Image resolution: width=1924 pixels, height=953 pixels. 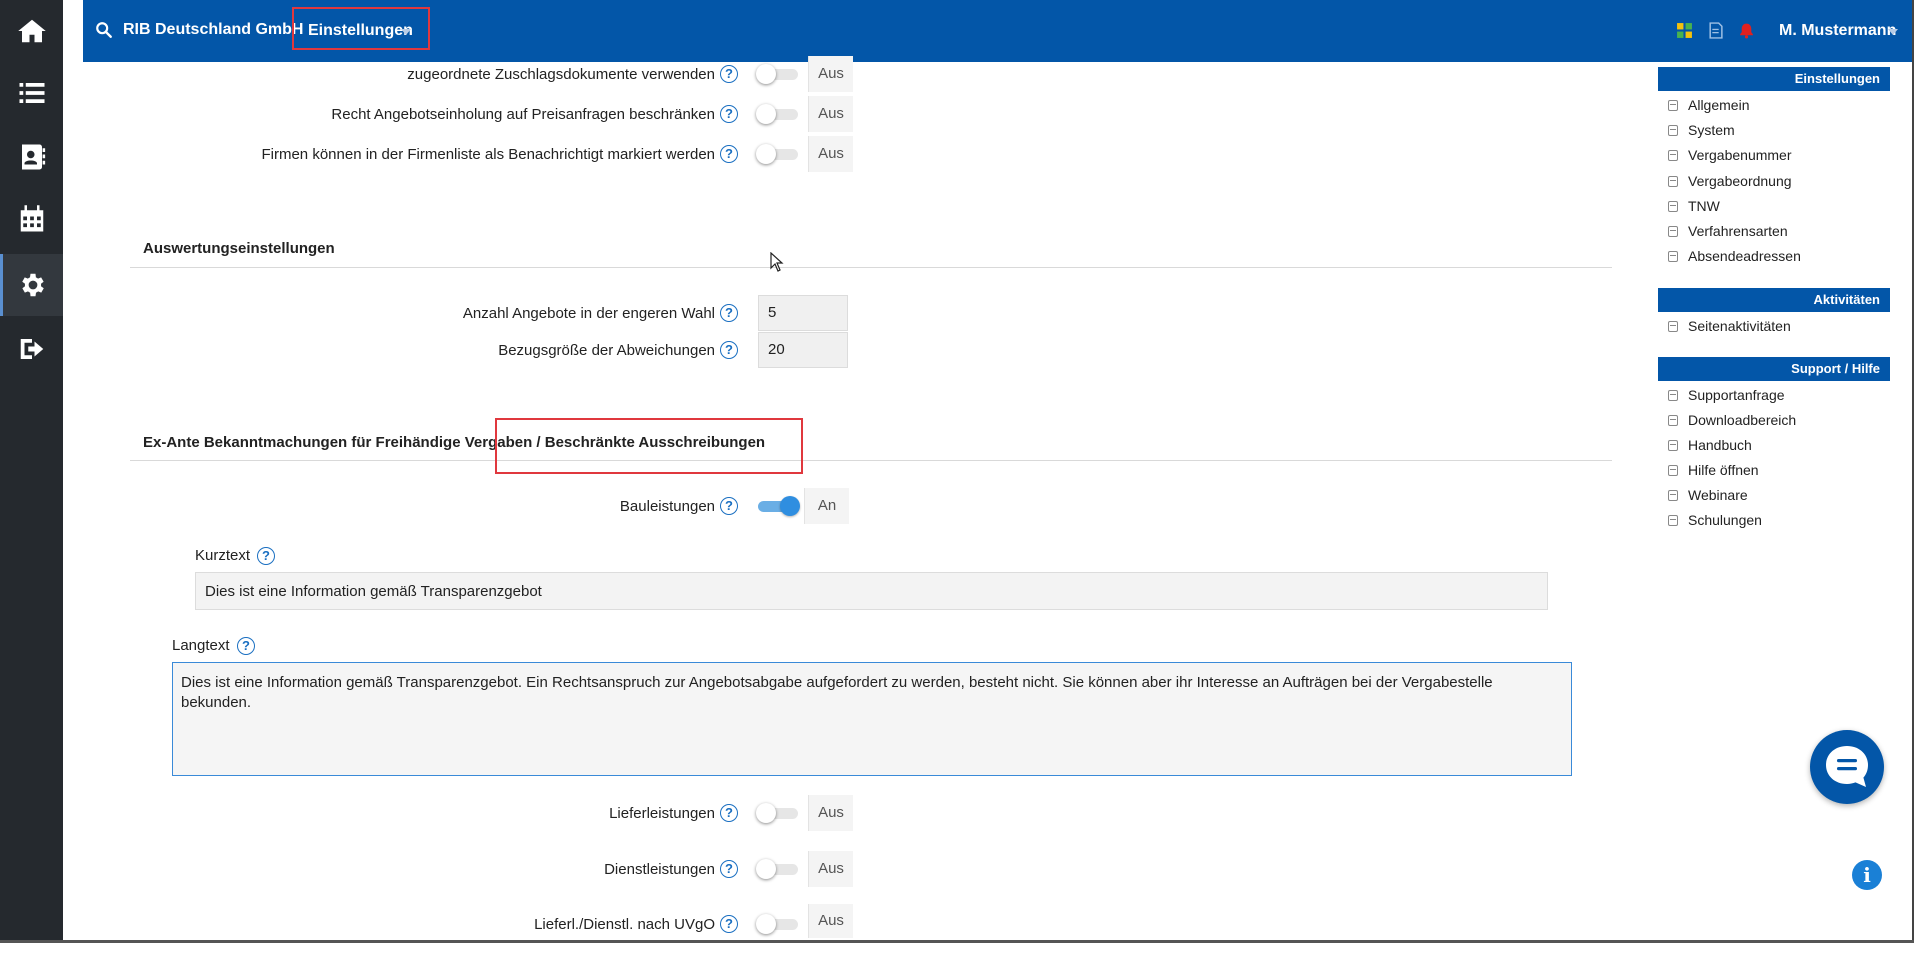 What do you see at coordinates (31, 31) in the screenshot?
I see `home-icon` at bounding box center [31, 31].